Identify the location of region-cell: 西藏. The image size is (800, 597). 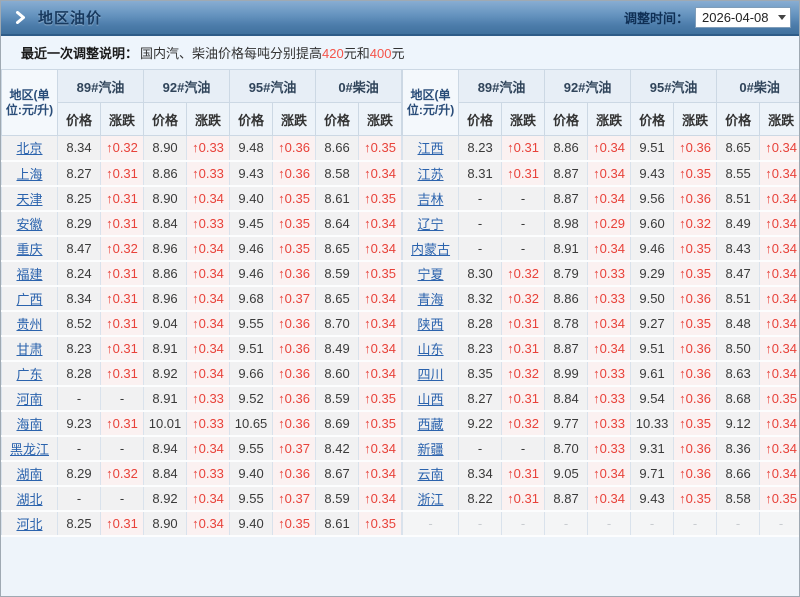
(431, 423).